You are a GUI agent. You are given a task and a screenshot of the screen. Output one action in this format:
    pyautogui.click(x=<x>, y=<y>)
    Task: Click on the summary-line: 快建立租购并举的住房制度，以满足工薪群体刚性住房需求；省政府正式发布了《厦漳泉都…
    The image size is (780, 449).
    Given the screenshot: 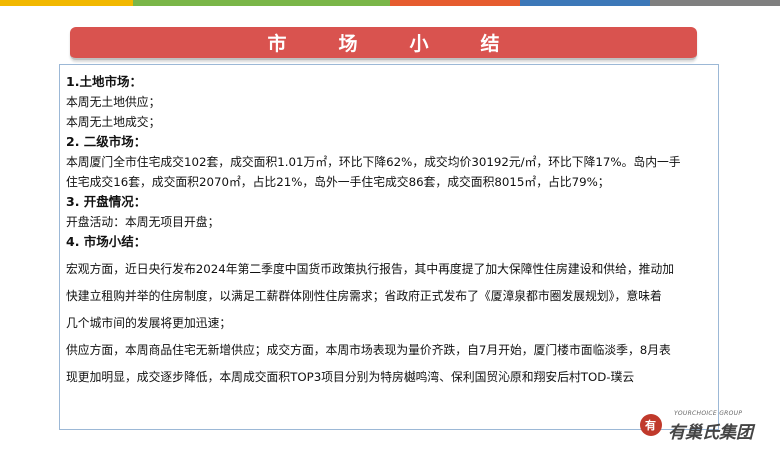 What is the action you would take?
    pyautogui.click(x=364, y=296)
    